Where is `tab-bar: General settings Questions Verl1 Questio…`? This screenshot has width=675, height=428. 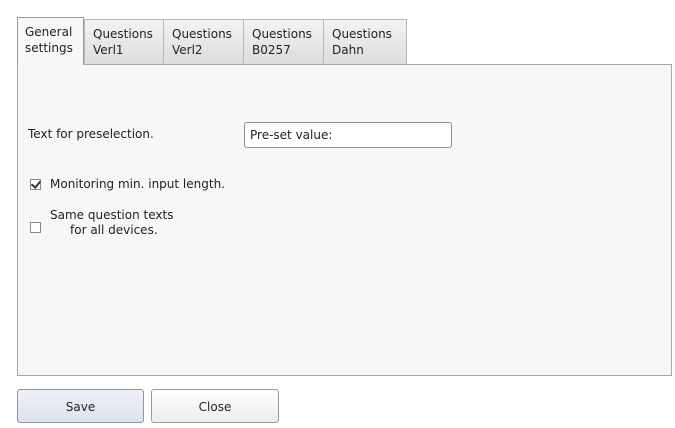
tab-bar: General settings Questions Verl1 Questio… is located at coordinates (212, 41).